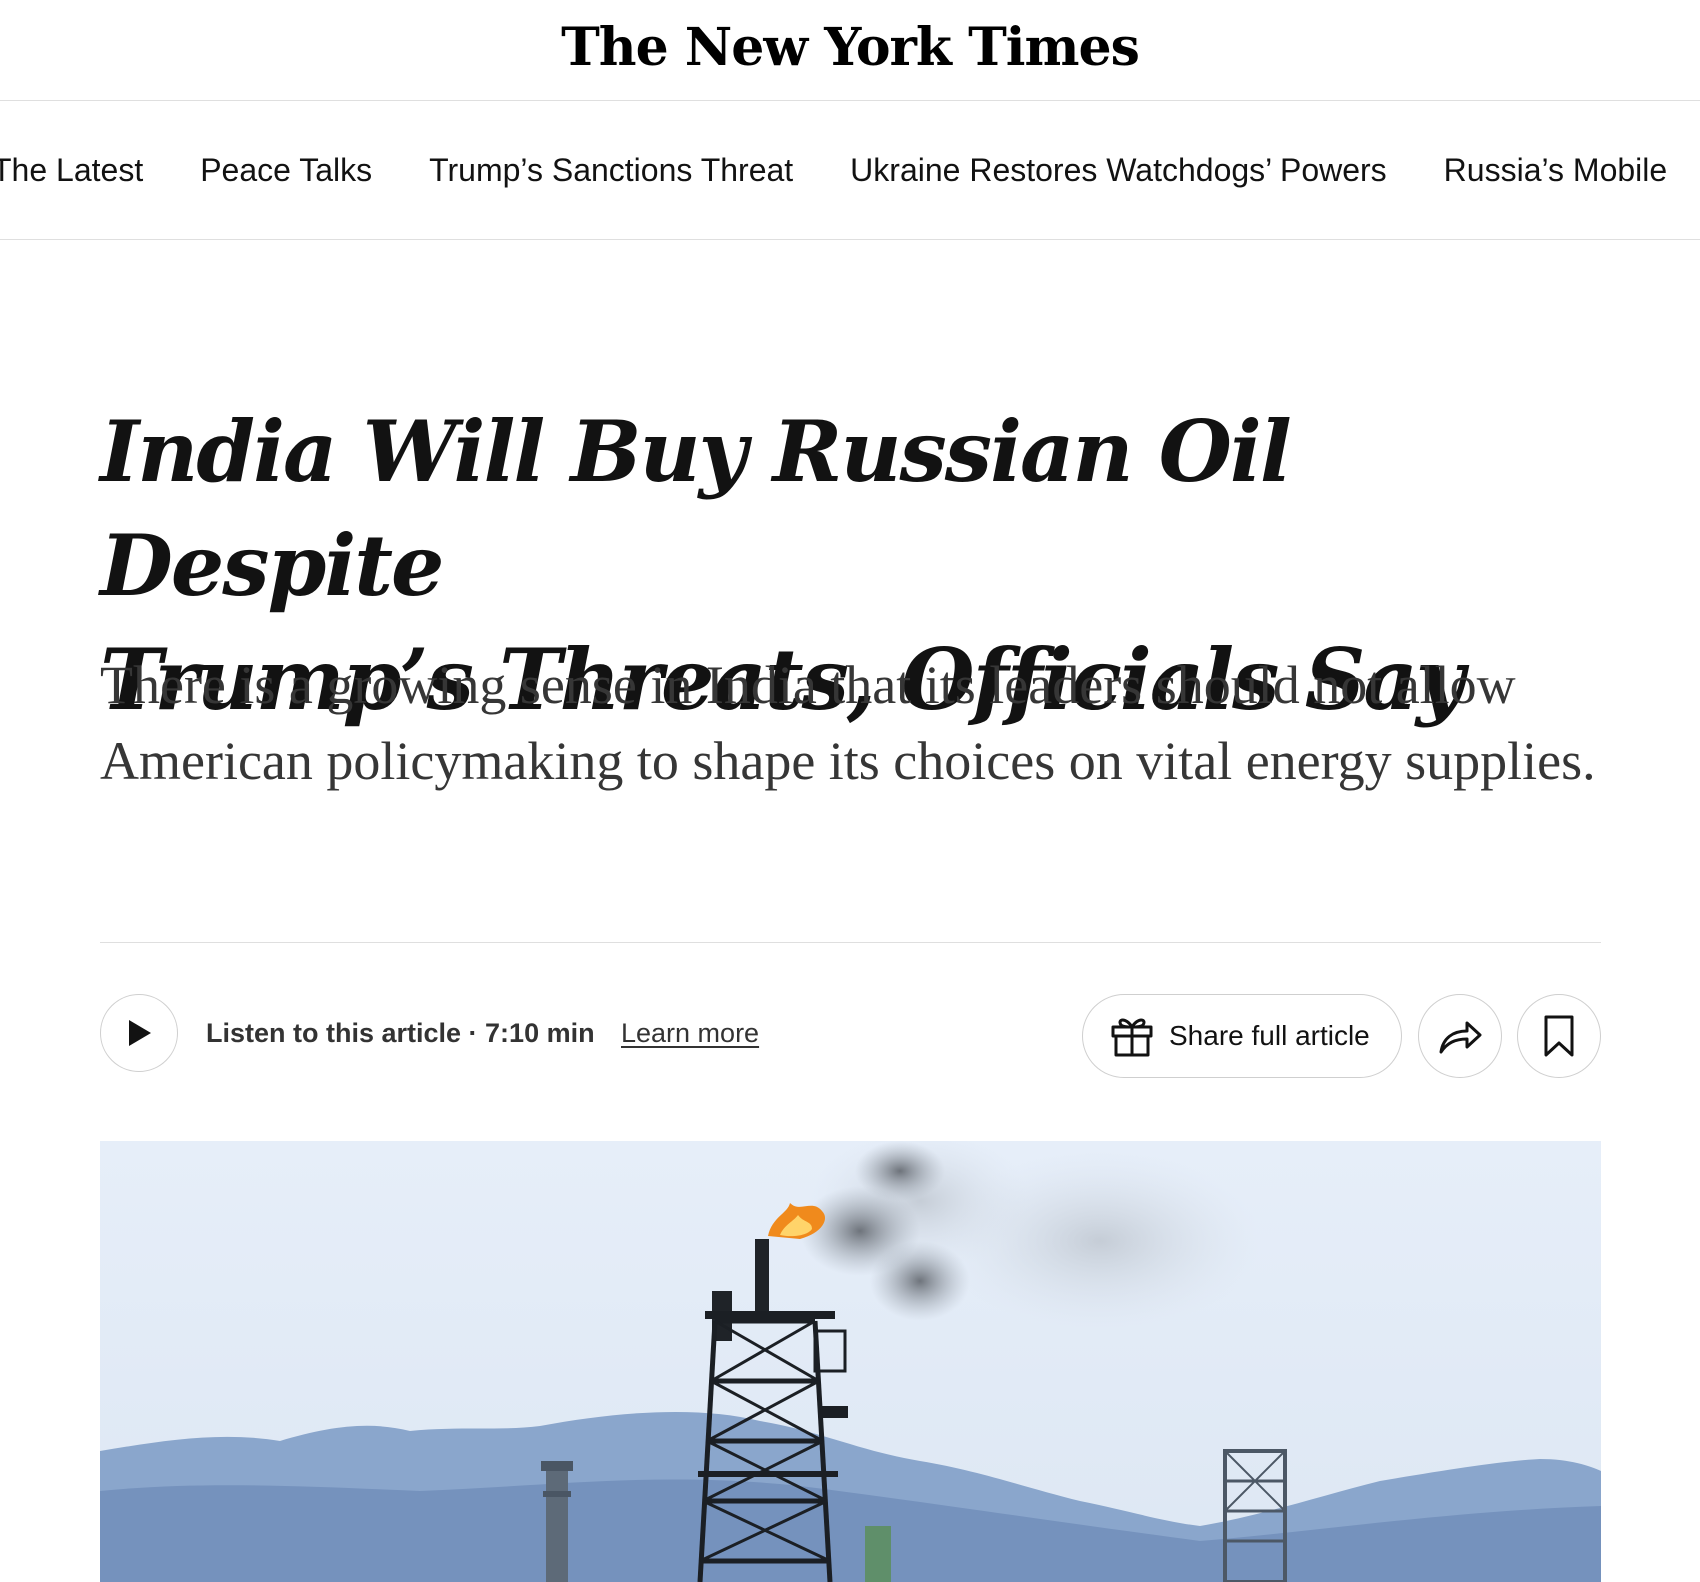  I want to click on subnav-item-peace-talks: Peace Talks, so click(286, 170).